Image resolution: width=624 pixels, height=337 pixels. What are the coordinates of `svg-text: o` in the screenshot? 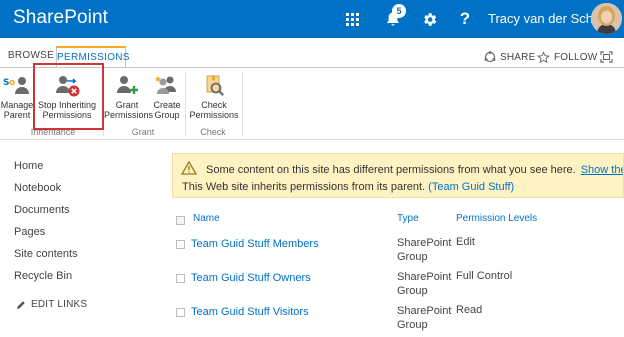 It's located at (12, 83).